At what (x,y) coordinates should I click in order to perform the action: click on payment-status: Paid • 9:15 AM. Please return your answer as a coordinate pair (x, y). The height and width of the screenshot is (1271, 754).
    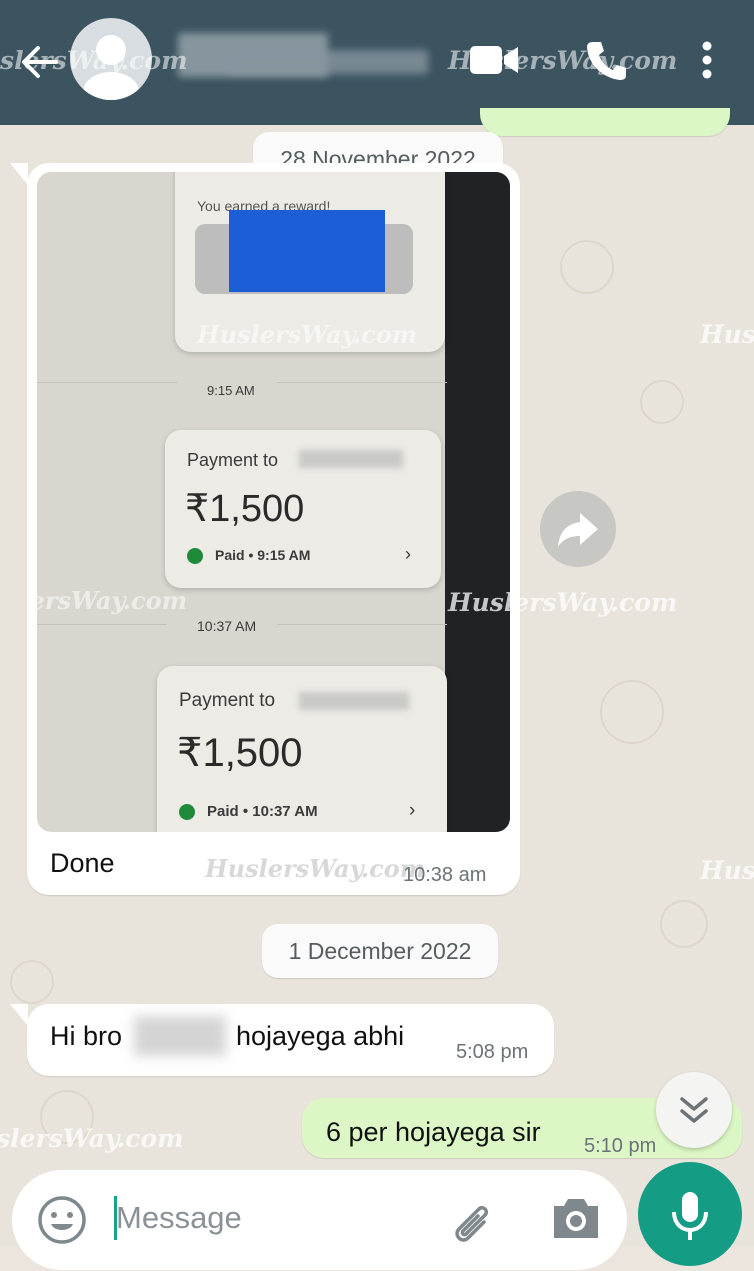
    Looking at the image, I should click on (263, 555).